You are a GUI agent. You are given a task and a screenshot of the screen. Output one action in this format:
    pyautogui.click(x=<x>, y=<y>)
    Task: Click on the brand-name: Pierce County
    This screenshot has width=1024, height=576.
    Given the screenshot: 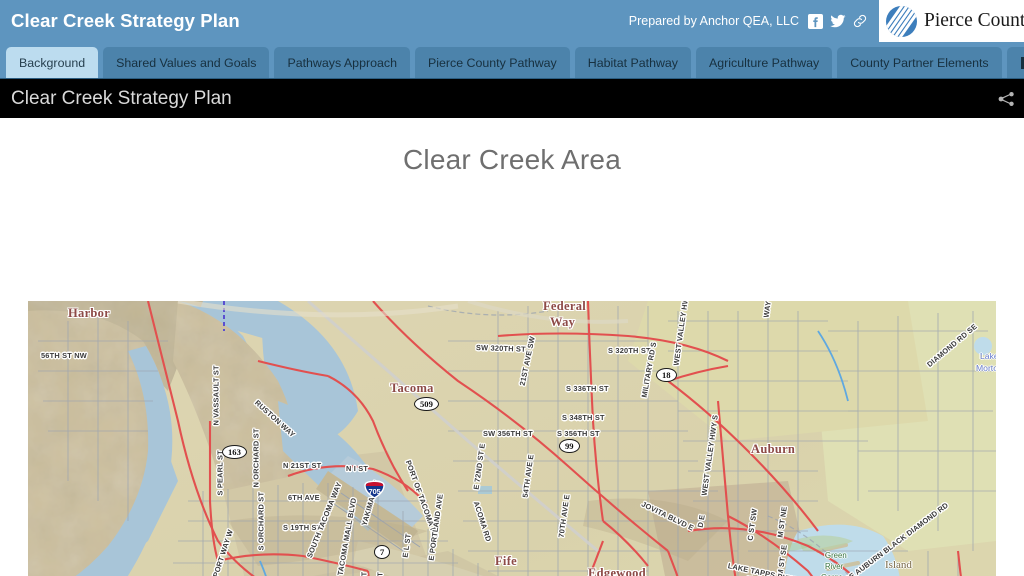 What is the action you would take?
    pyautogui.click(x=974, y=20)
    